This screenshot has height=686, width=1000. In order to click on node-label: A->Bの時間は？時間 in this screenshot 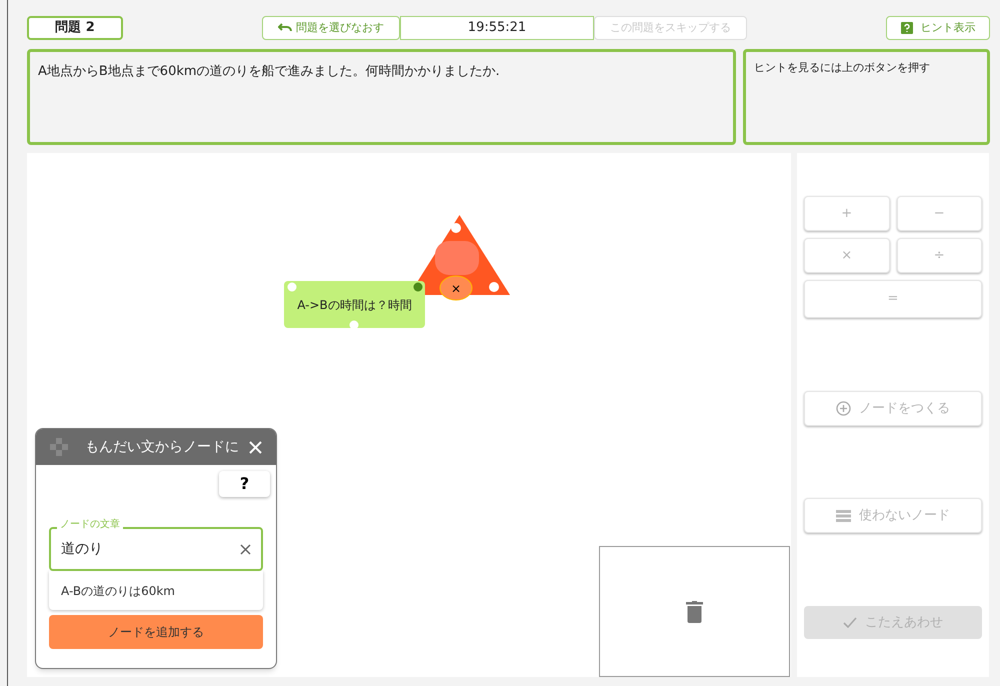, I will do `click(354, 305)`.